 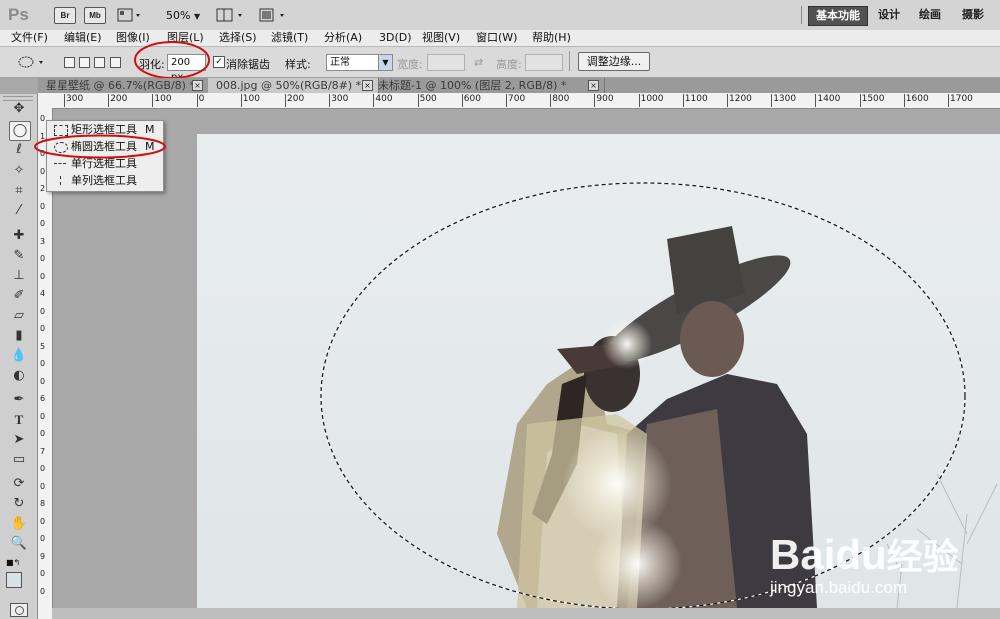 I want to click on new-selection-mode-icon, so click(x=69, y=62).